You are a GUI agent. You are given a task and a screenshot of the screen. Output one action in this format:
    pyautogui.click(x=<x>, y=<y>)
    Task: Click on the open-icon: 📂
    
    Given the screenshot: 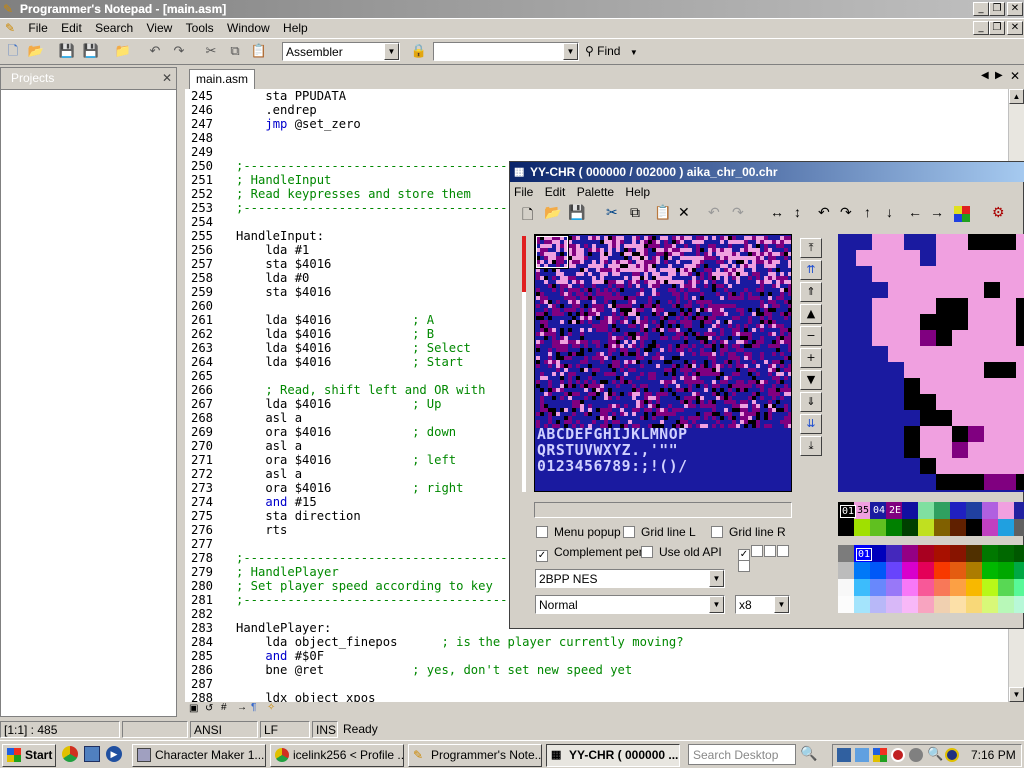 What is the action you would take?
    pyautogui.click(x=552, y=212)
    